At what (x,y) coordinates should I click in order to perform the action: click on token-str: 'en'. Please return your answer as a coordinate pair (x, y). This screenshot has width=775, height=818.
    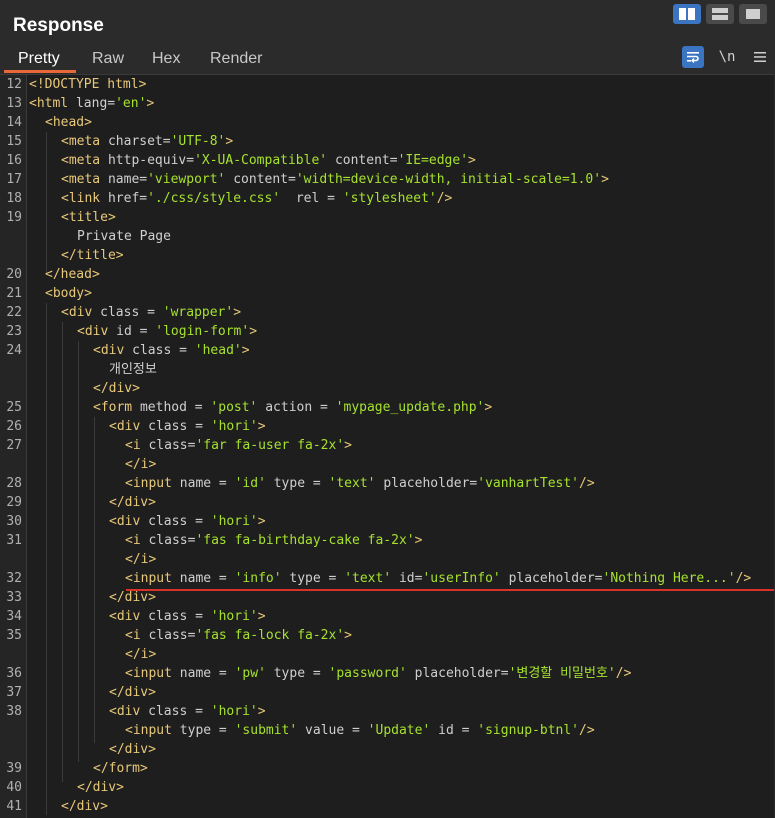
    Looking at the image, I should click on (131, 103).